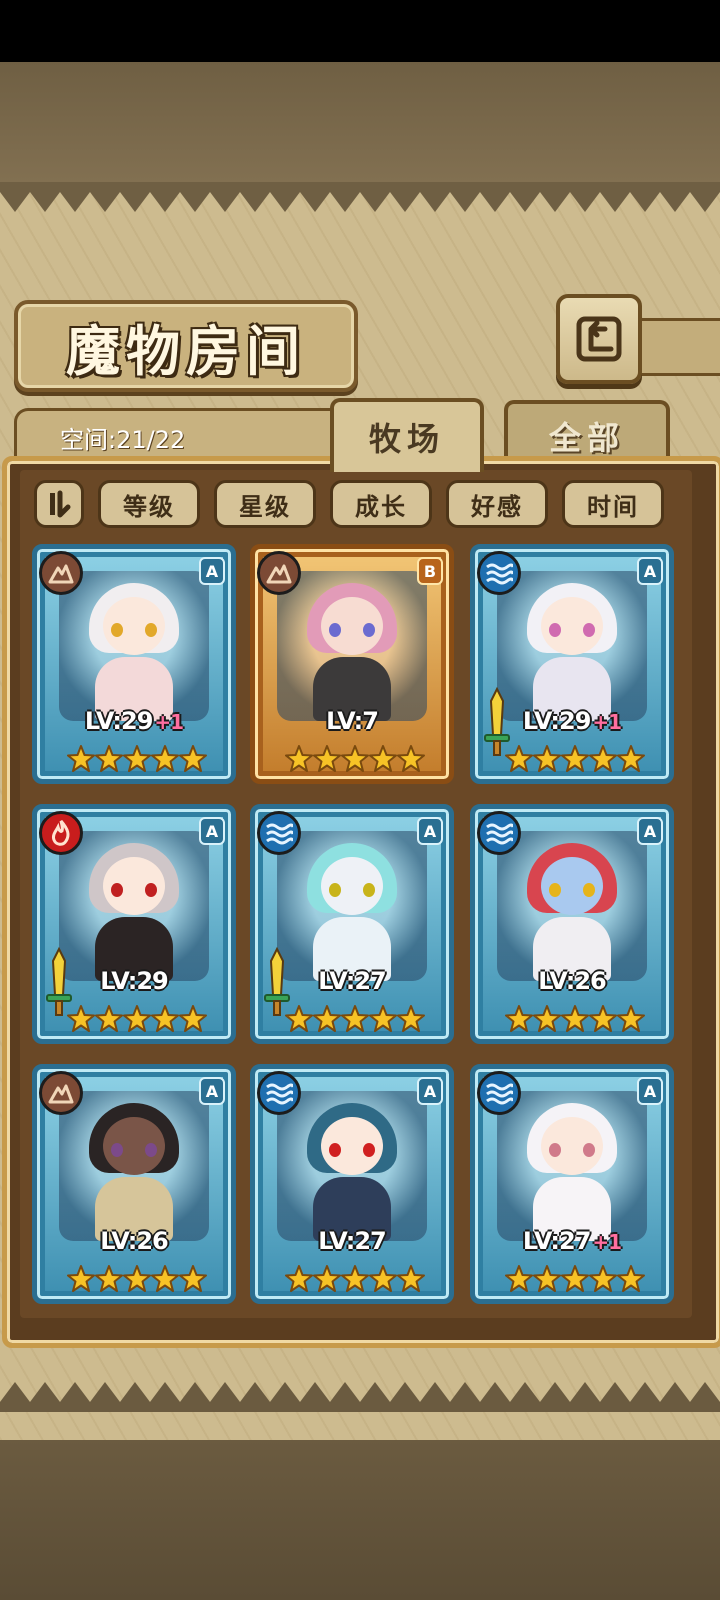  What do you see at coordinates (430, 571) in the screenshot?
I see `rank-badge: B` at bounding box center [430, 571].